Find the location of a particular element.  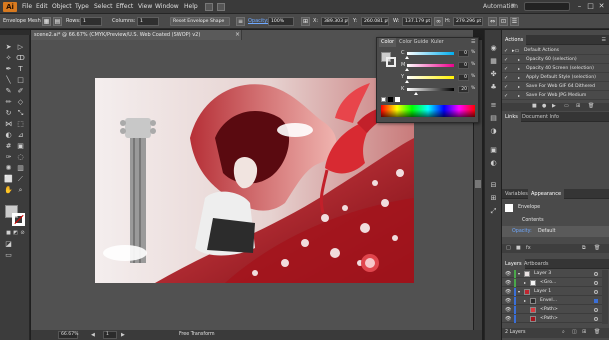

pathfinder-panel-icon: ⊞ is located at coordinates (493, 198).